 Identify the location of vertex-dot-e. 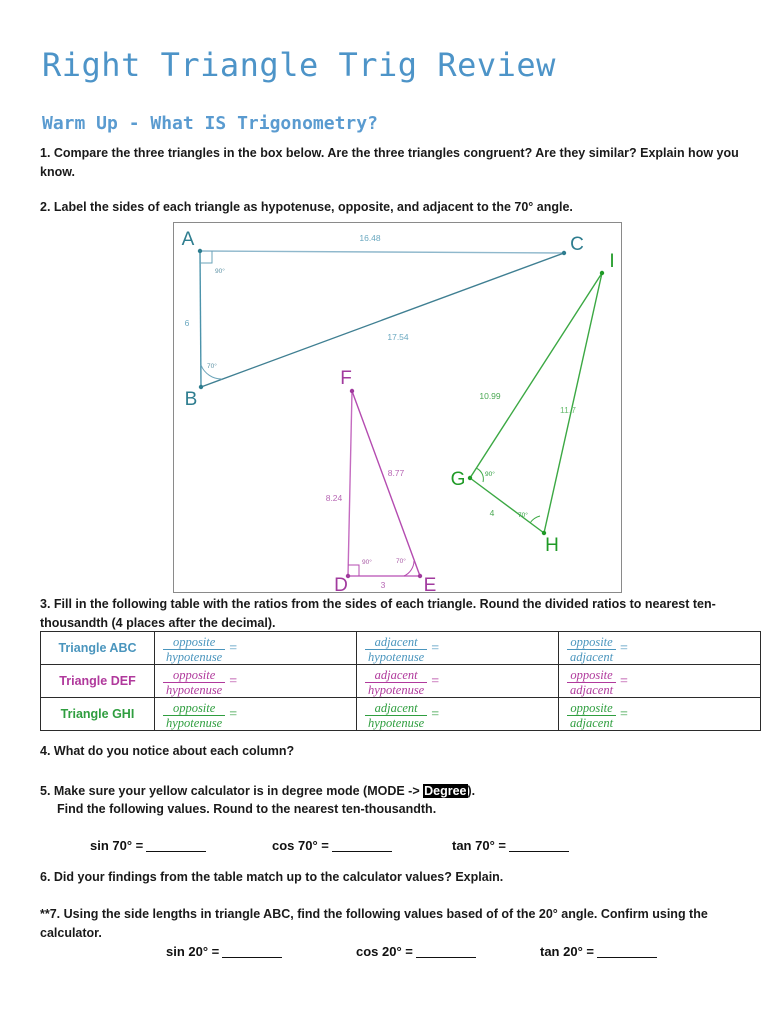
(420, 576).